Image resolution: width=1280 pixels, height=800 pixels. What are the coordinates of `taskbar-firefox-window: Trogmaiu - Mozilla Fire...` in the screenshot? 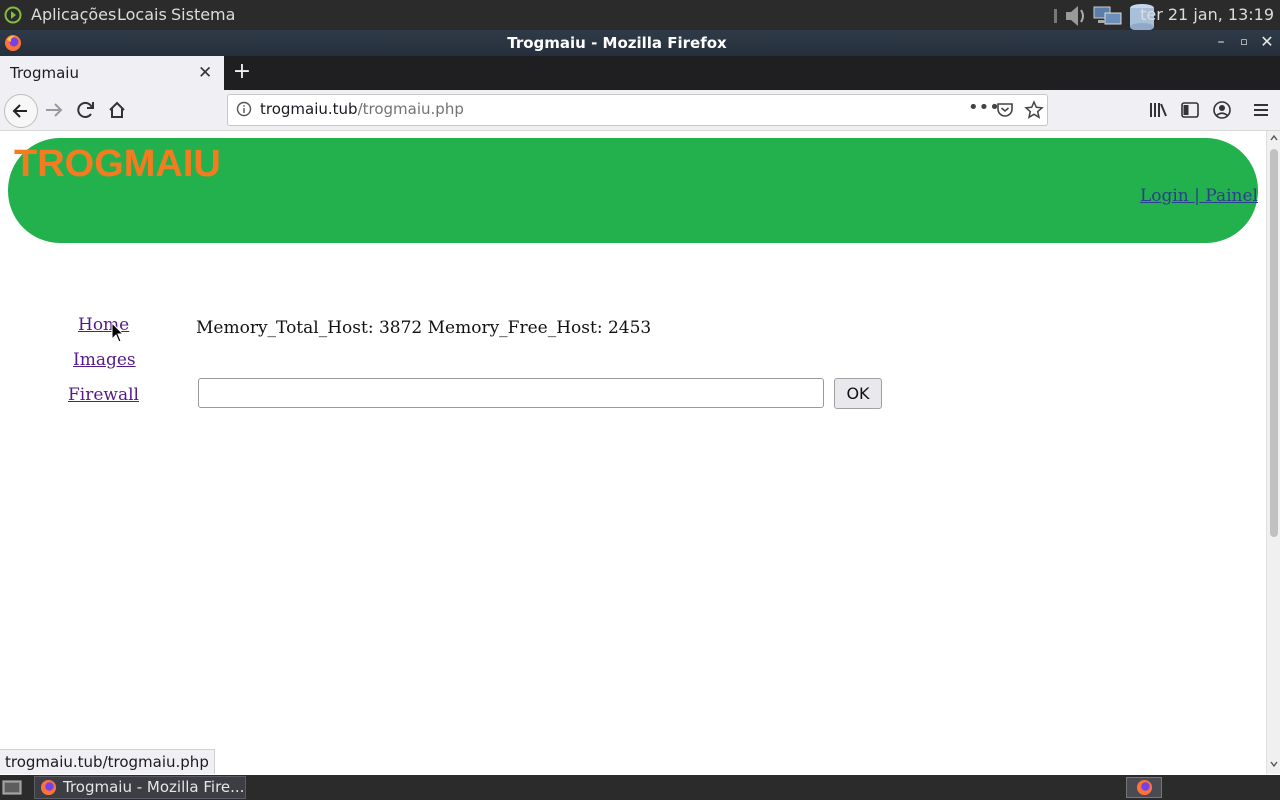 It's located at (140, 787).